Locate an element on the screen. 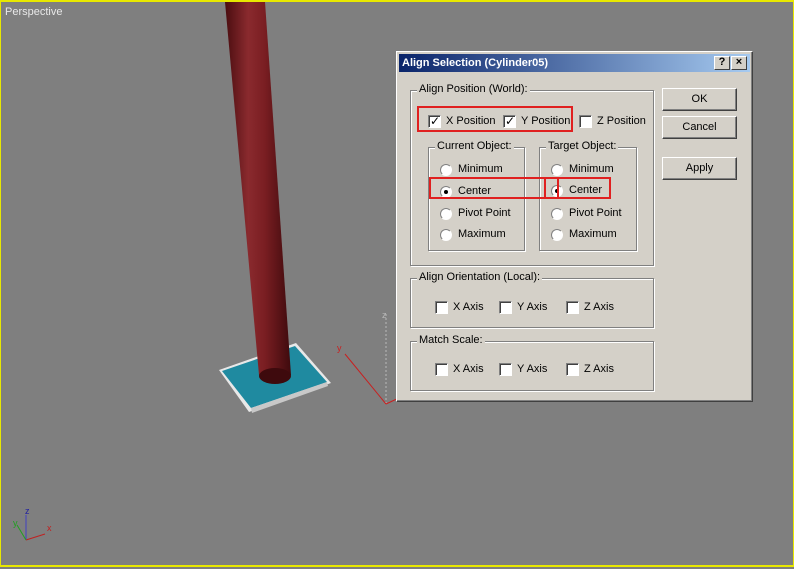 This screenshot has width=794, height=569. current-pivot-point-radio: Pivot Point is located at coordinates (480, 214).